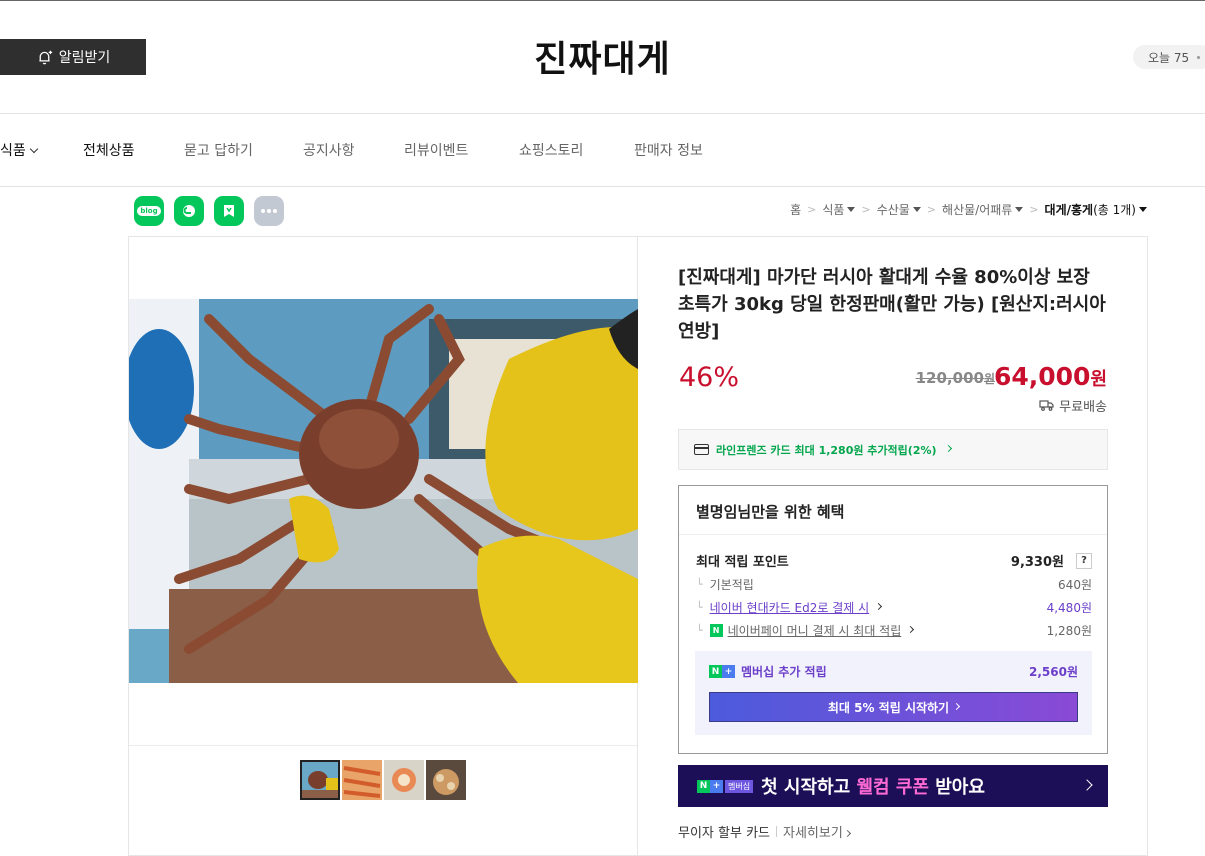 This screenshot has height=856, width=1205. Describe the element at coordinates (739, 786) in the screenshot. I see `membership-badge: 멤버십` at that location.